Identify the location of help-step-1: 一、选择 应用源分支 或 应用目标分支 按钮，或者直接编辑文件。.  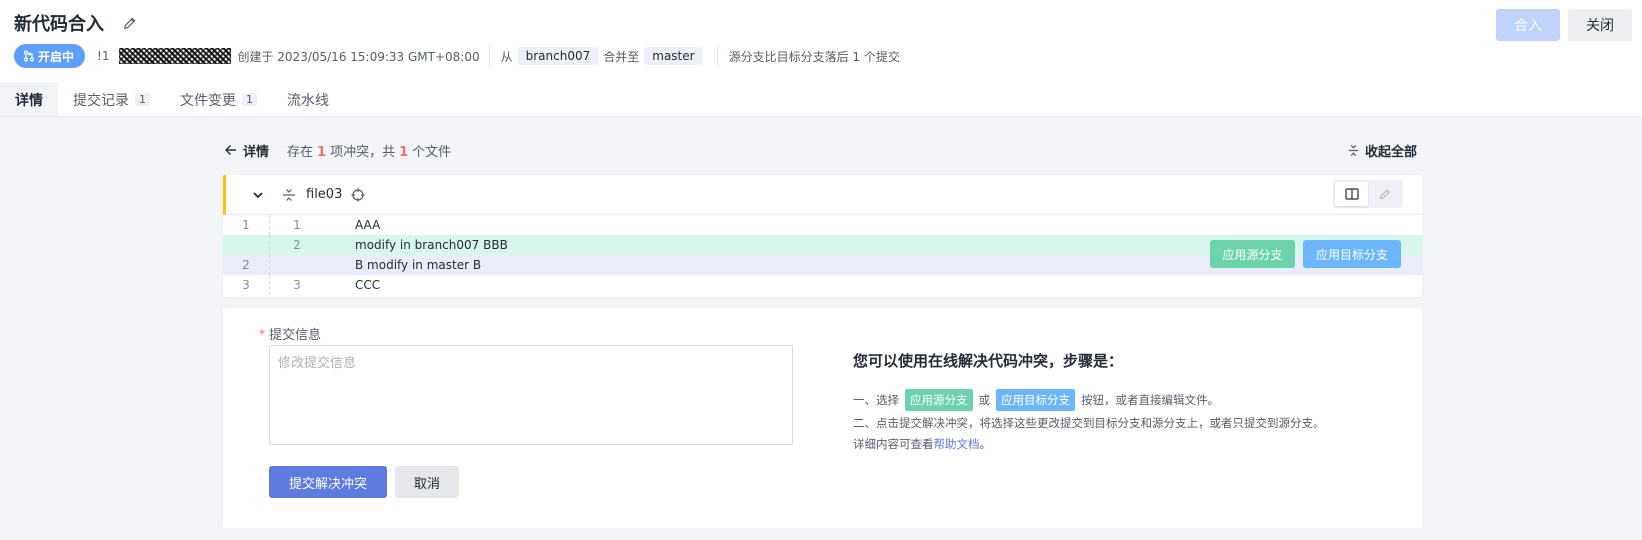
(1133, 400).